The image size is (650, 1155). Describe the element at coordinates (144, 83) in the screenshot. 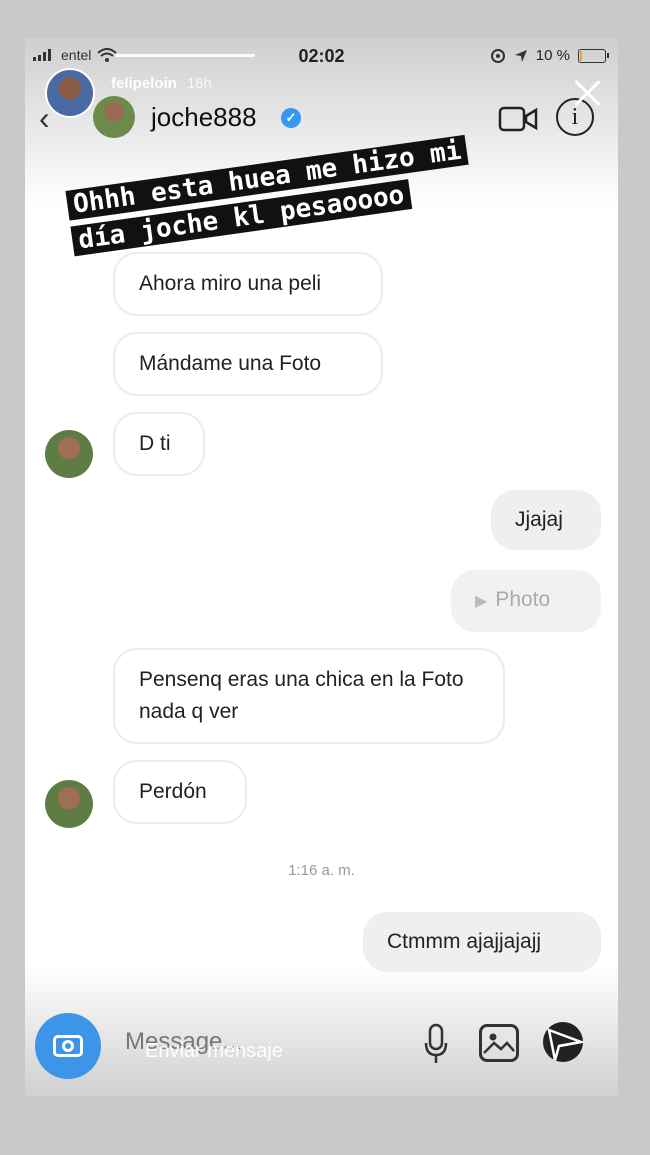

I see `story-username: felipeloin` at that location.